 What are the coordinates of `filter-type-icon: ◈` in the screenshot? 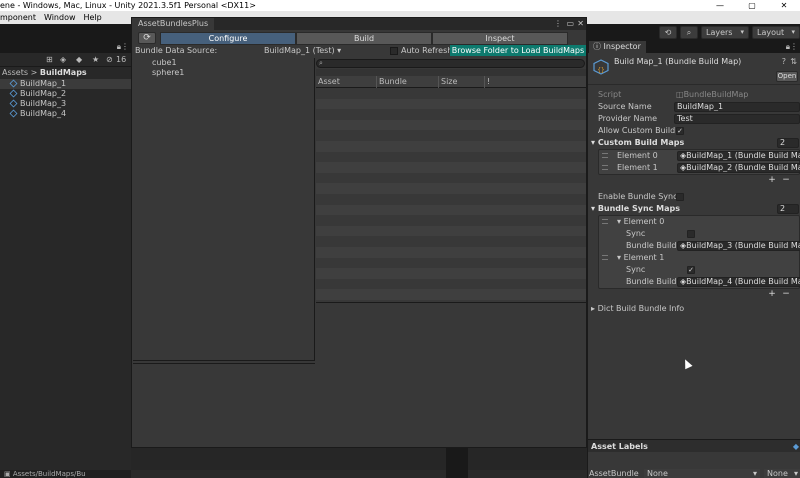 It's located at (63, 59).